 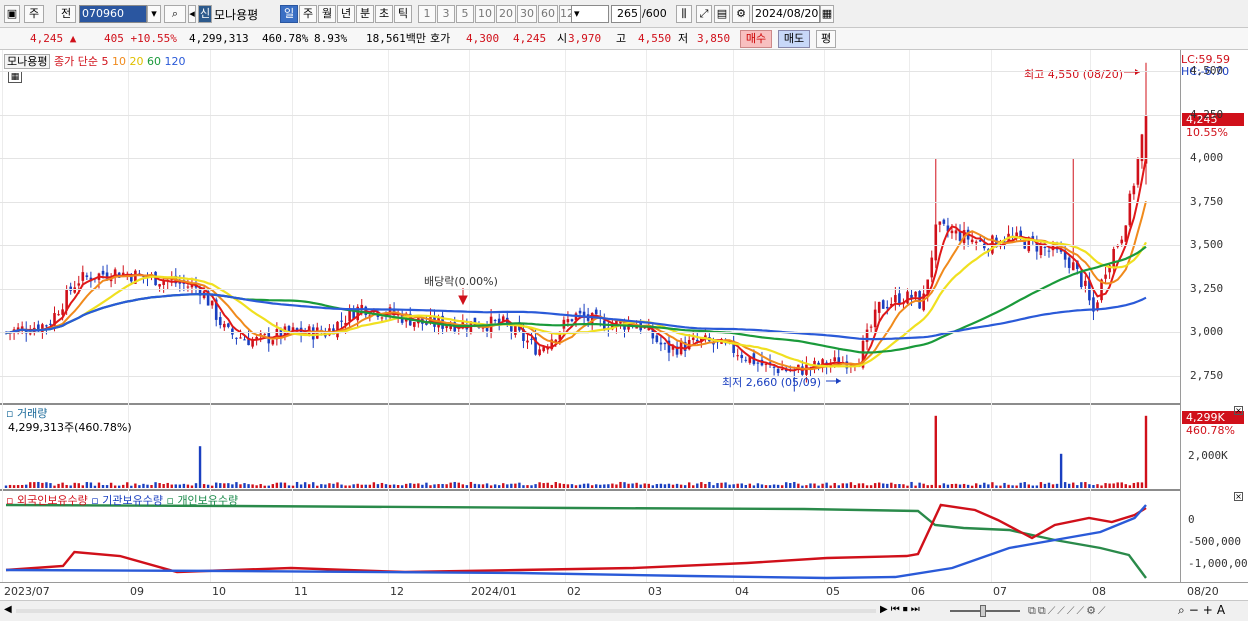 What do you see at coordinates (1207, 245) in the screenshot?
I see `price-ytick: 3,500` at bounding box center [1207, 245].